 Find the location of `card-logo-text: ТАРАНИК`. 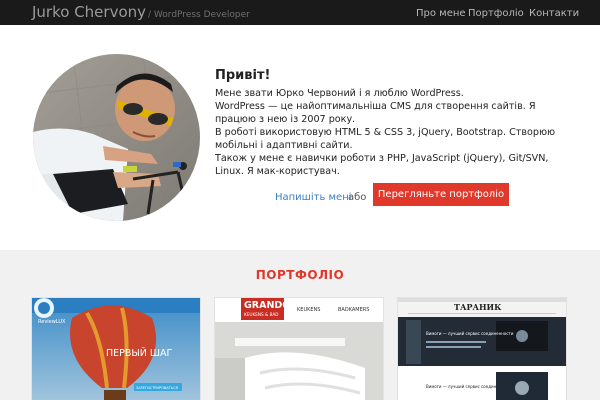

card-logo-text: ТАРАНИК is located at coordinates (478, 307).